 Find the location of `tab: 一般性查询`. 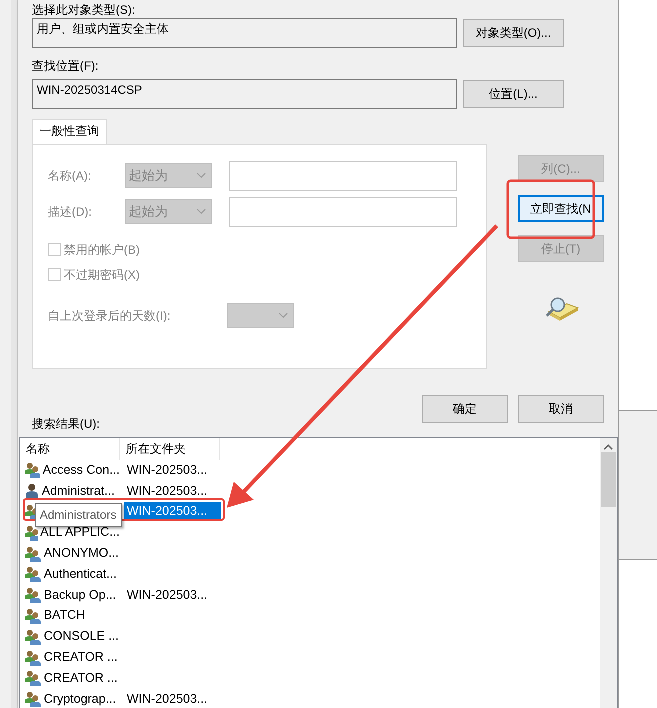

tab: 一般性查询 is located at coordinates (69, 131).